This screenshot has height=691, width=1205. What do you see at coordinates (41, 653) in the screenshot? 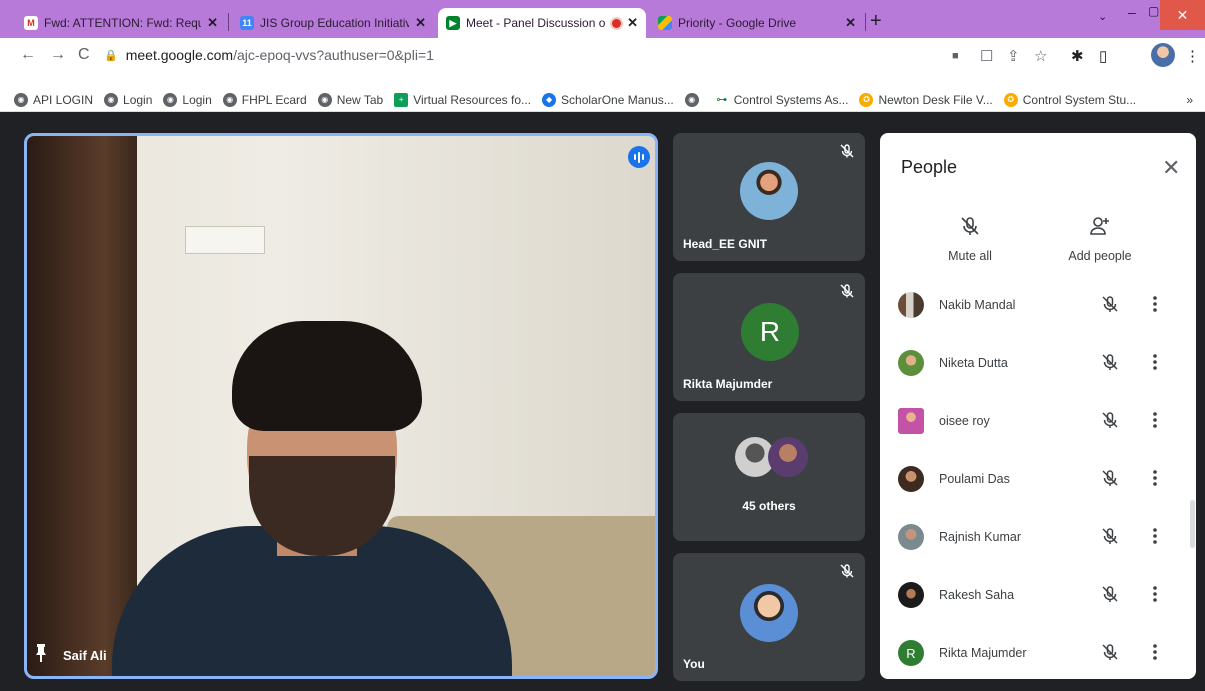
I see `pin-icon` at bounding box center [41, 653].